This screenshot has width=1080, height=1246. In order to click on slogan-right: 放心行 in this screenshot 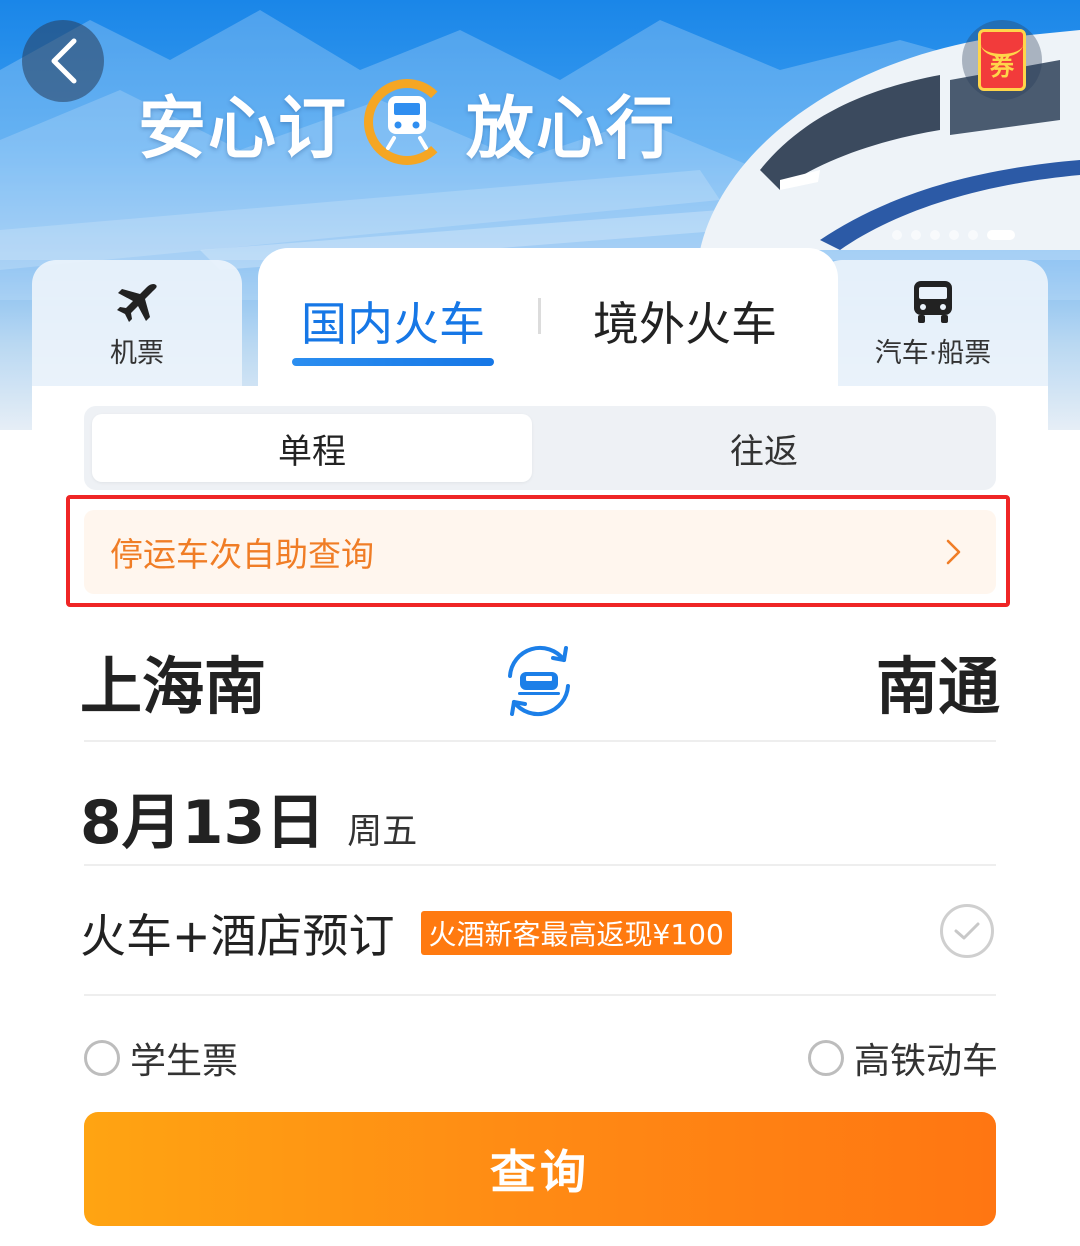, I will do `click(571, 129)`.